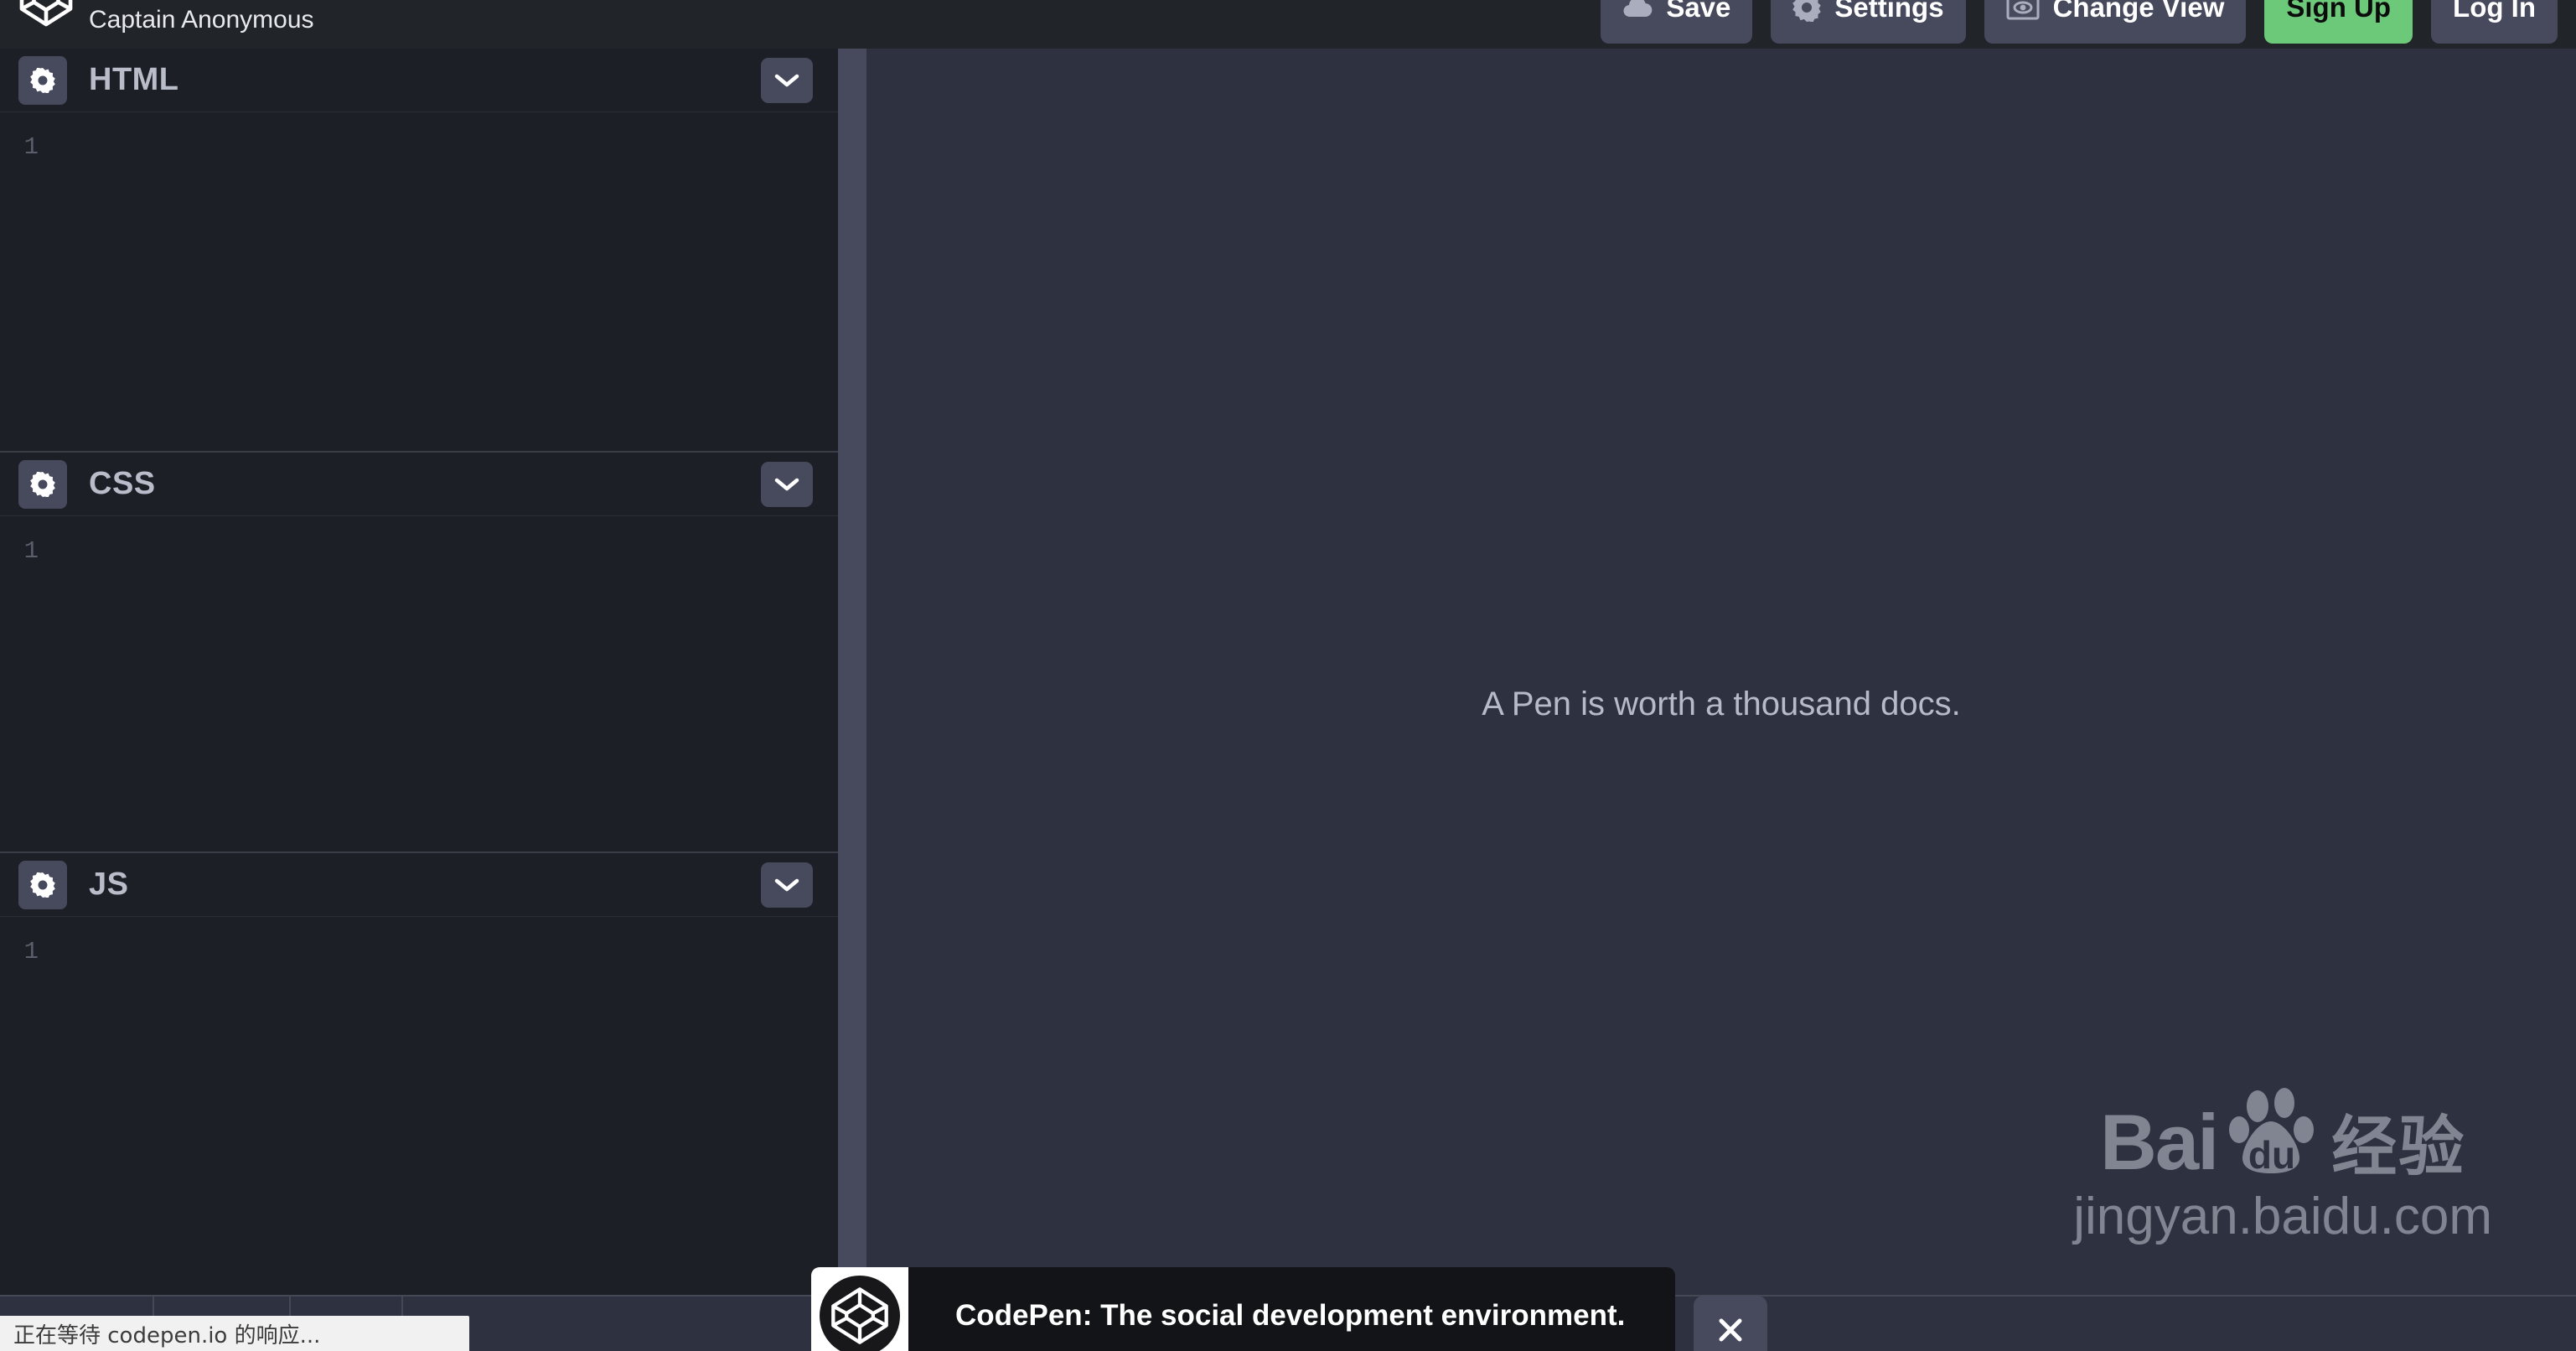 The width and height of the screenshot is (2576, 1351). I want to click on top-bar: Untitled Captain Anonymous Save, so click(1288, 25).